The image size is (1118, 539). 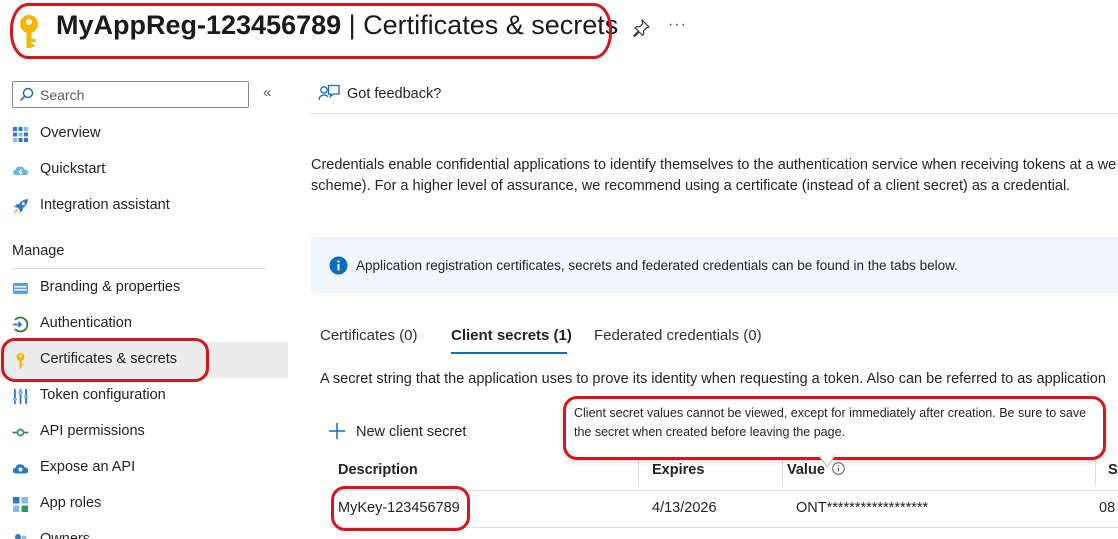 What do you see at coordinates (92, 431) in the screenshot?
I see `sidebar-item-label: API permissions` at bounding box center [92, 431].